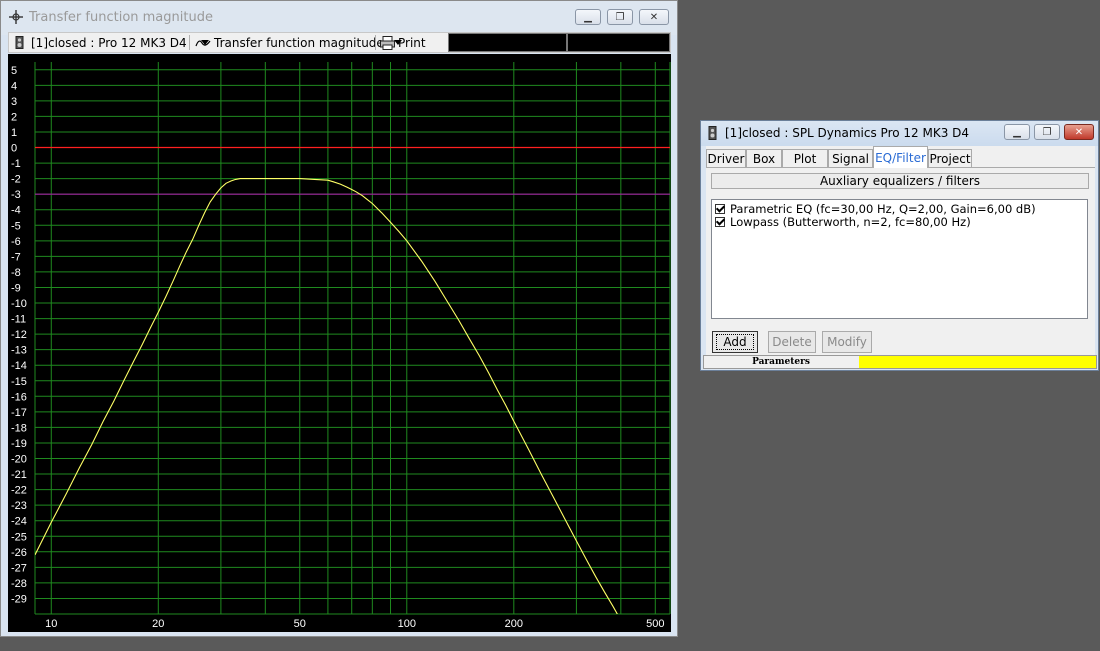 The image size is (1100, 651). I want to click on y-tick-label: -21, so click(19, 475).